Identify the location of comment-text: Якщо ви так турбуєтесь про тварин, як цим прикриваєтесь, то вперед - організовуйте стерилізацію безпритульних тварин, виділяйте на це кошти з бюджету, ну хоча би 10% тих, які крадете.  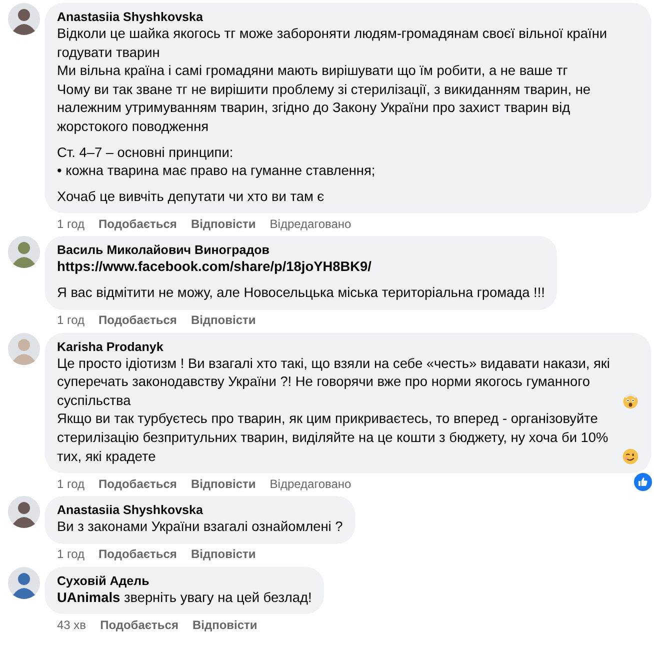
(333, 438).